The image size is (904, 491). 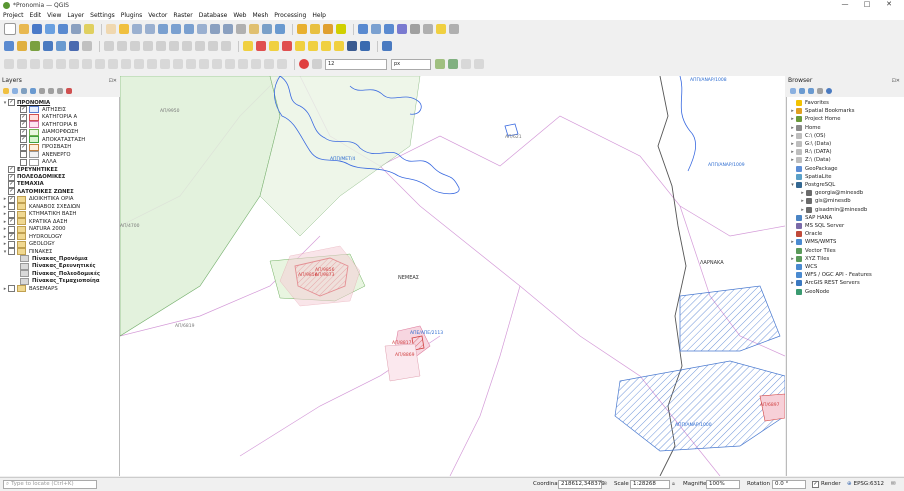 I want to click on enable-tracing-icon, so click(x=466, y=64).